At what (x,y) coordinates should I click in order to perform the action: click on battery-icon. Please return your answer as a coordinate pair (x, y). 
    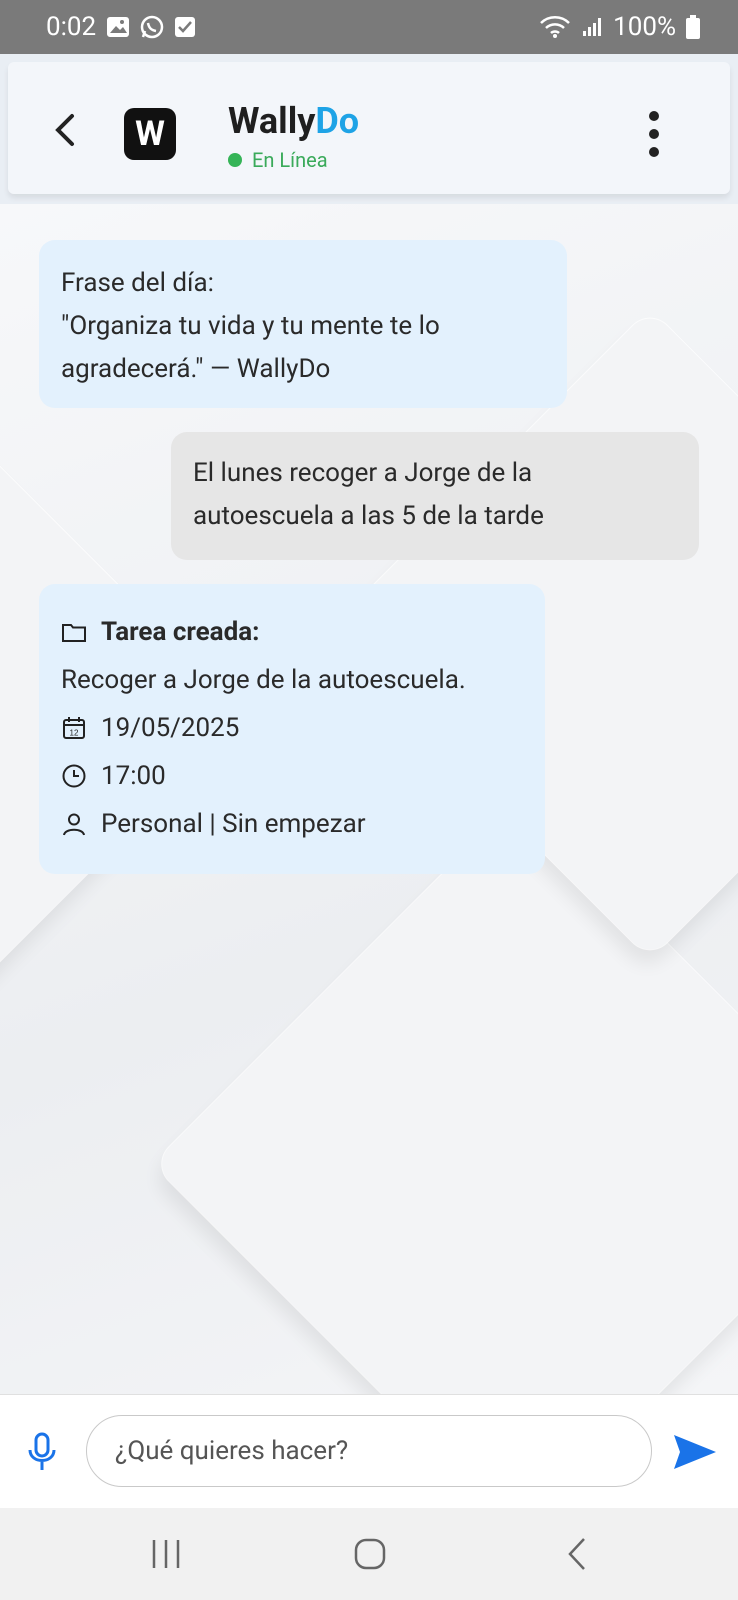
    Looking at the image, I should click on (693, 27).